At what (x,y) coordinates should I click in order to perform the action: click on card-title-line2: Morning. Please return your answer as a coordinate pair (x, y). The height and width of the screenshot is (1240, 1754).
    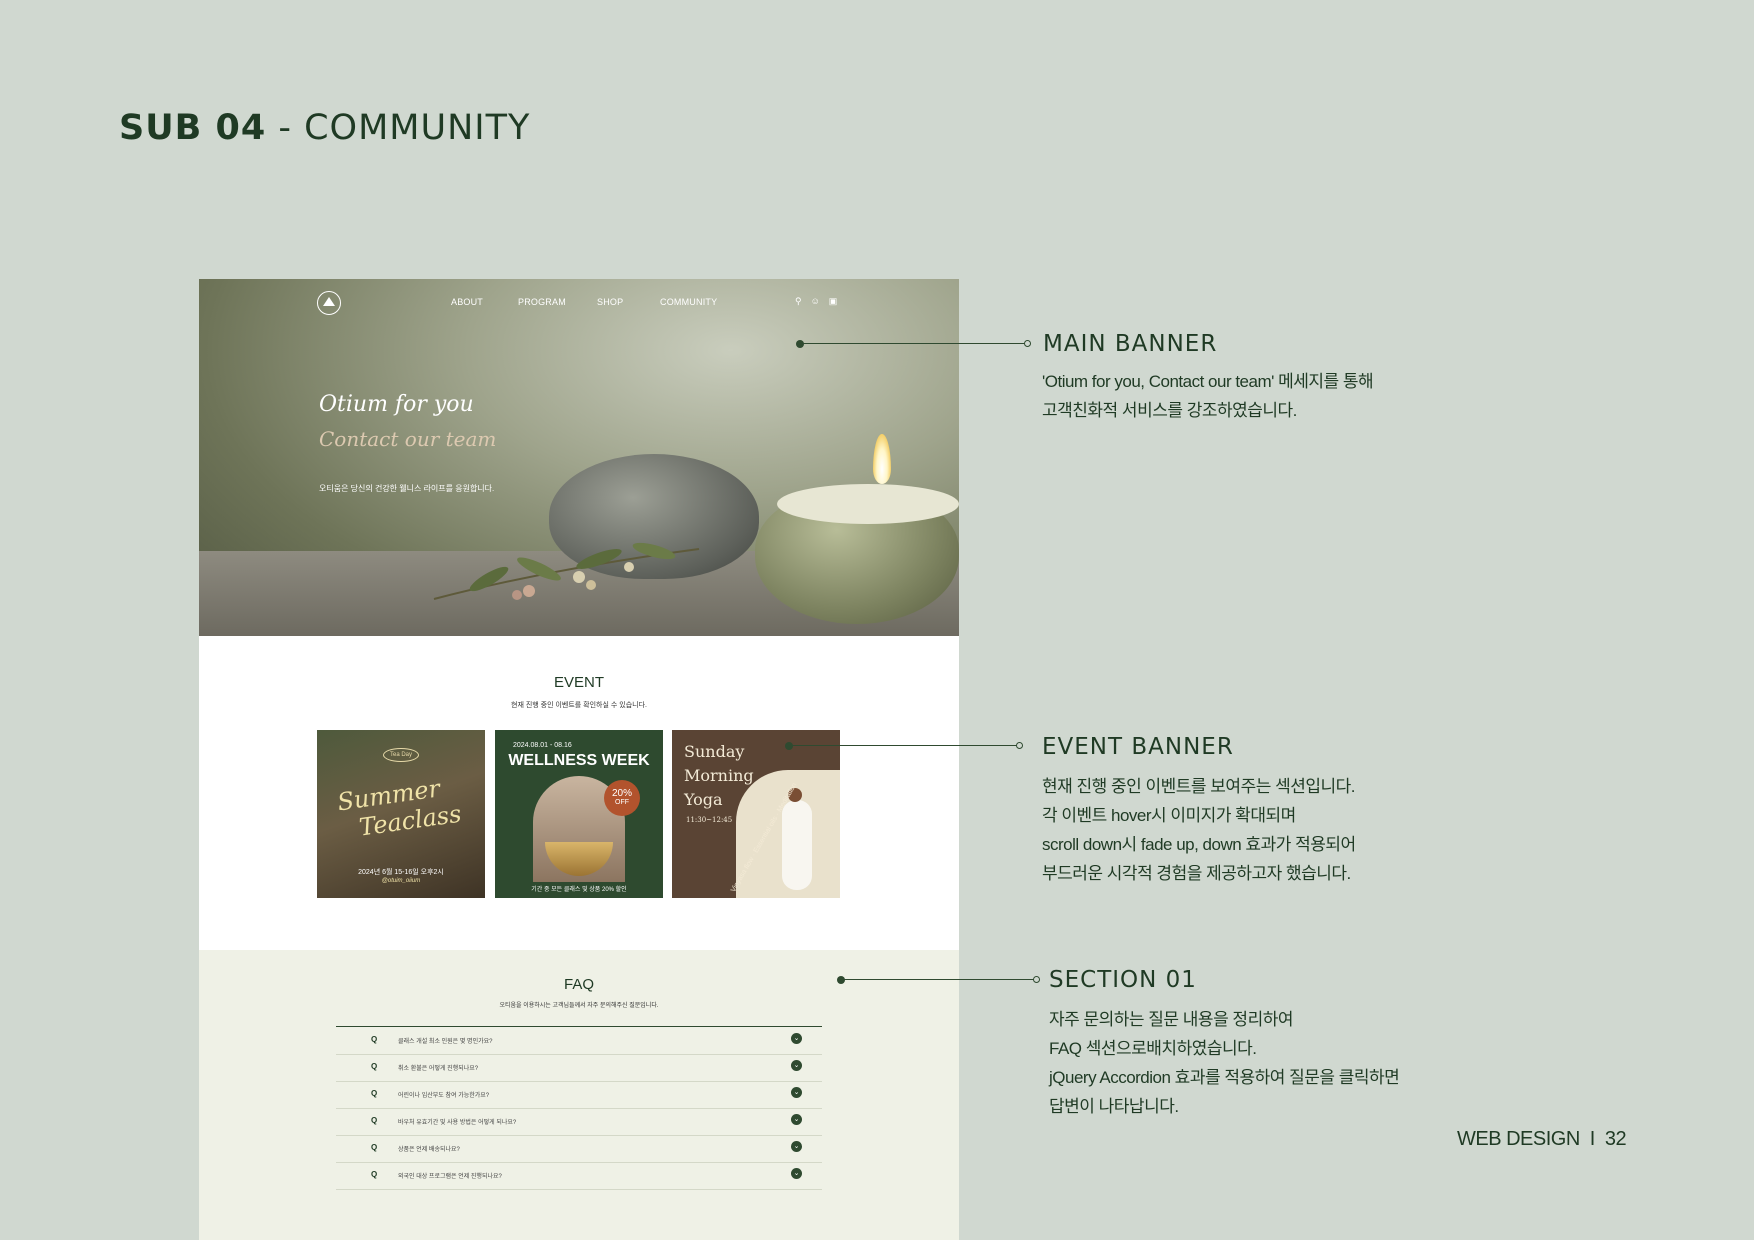
    Looking at the image, I should click on (719, 775).